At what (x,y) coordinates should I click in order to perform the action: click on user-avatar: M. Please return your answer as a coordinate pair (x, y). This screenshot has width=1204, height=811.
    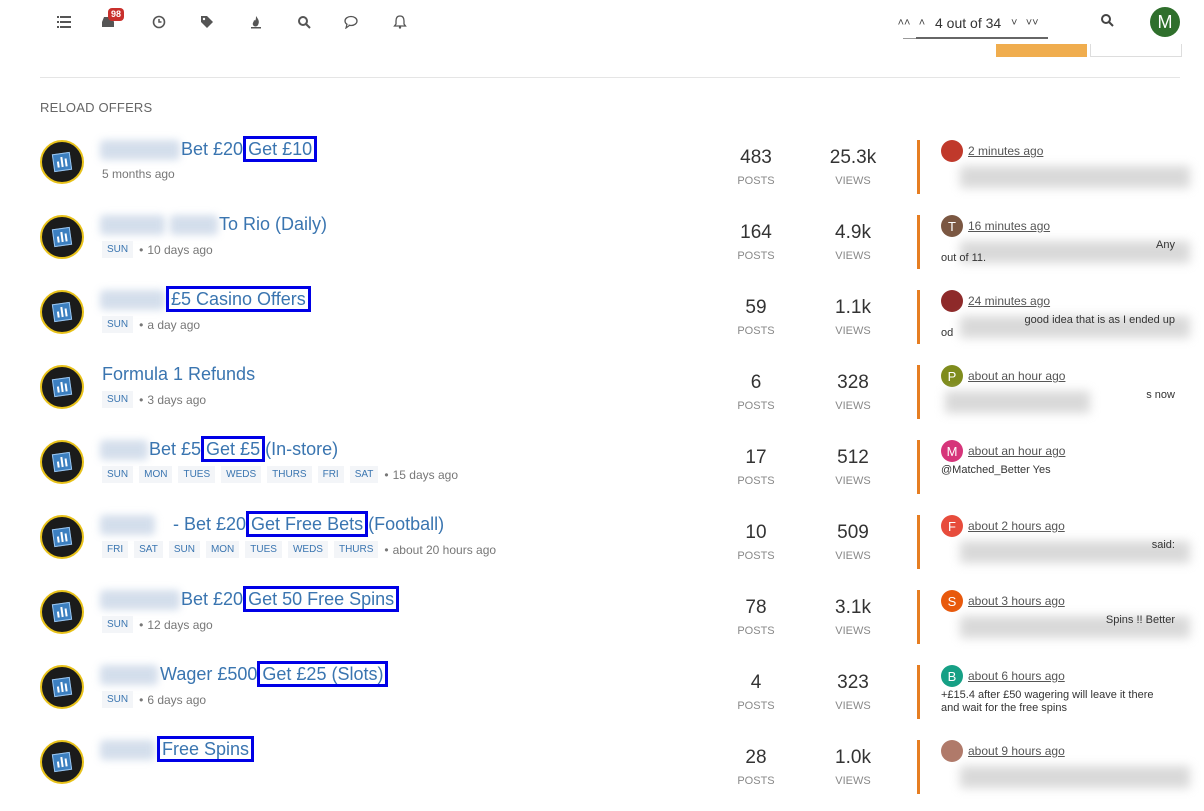
    Looking at the image, I should click on (1165, 22).